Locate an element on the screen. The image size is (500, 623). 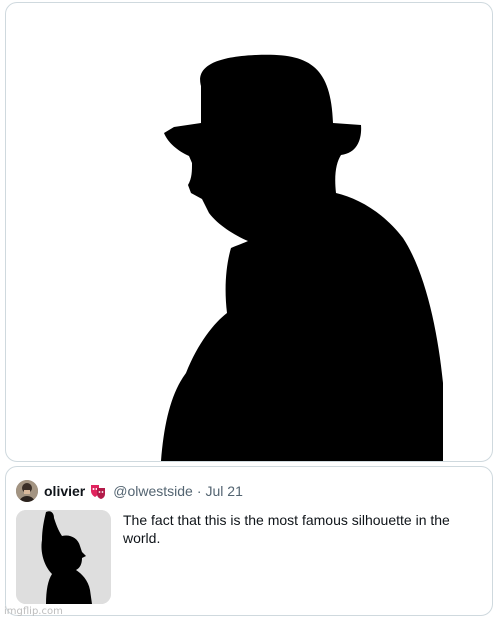
imgflip-watermark: imgflip.com is located at coordinates (33, 611).